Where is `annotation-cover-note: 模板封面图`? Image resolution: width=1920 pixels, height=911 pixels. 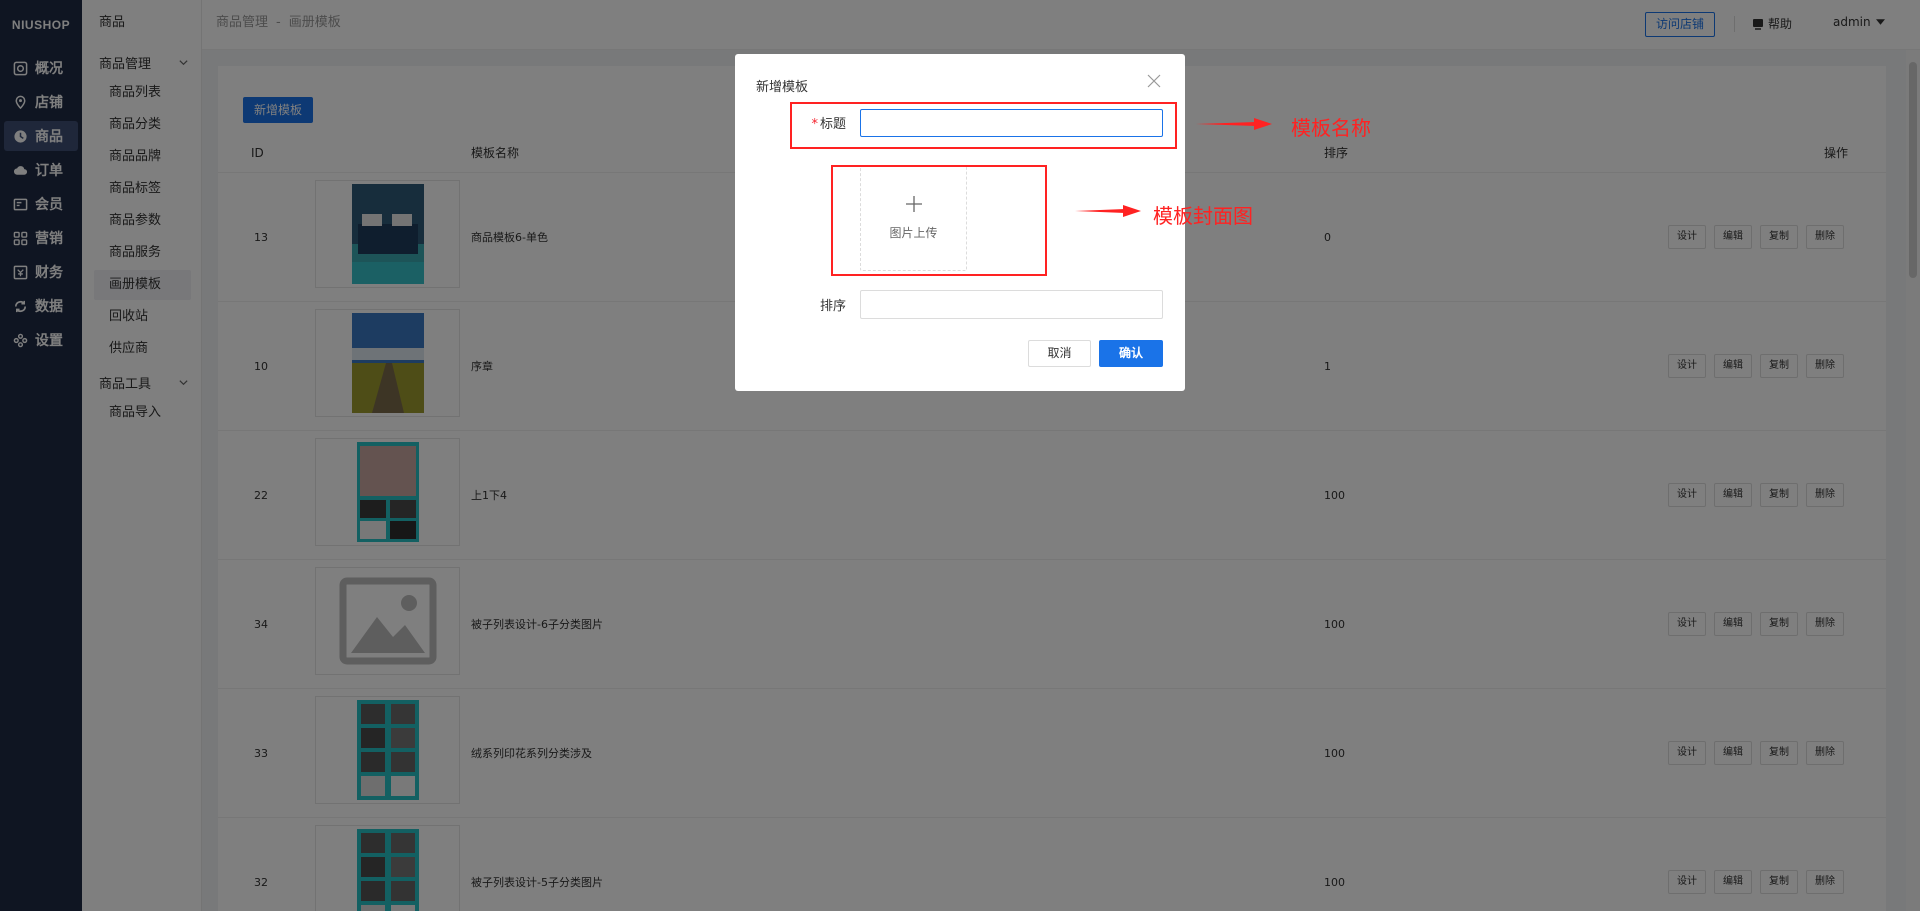 annotation-cover-note: 模板封面图 is located at coordinates (1203, 216).